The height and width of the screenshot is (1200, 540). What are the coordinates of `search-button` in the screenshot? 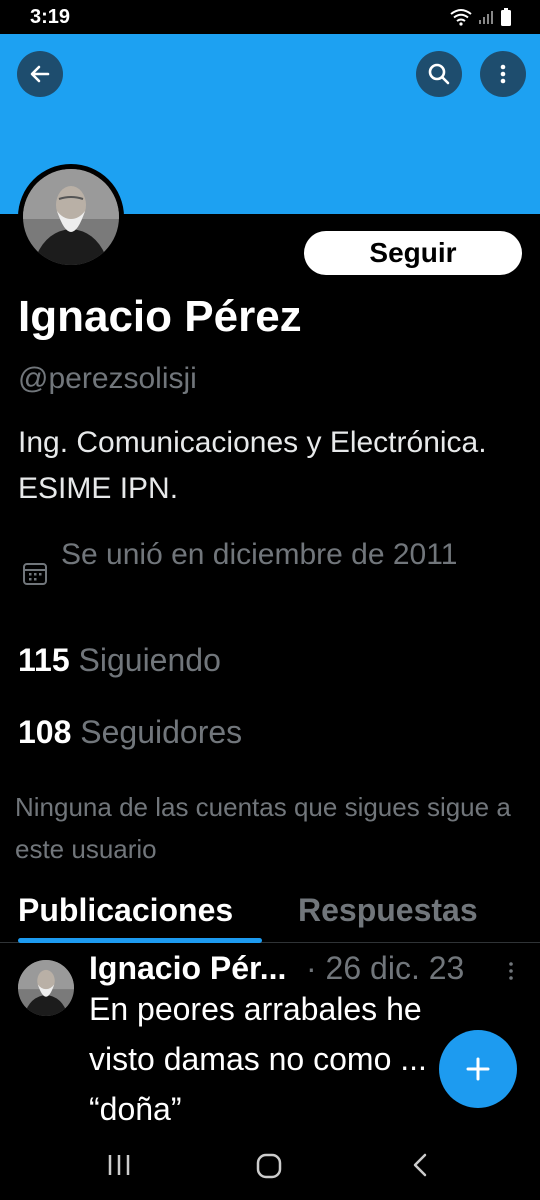 It's located at (439, 74).